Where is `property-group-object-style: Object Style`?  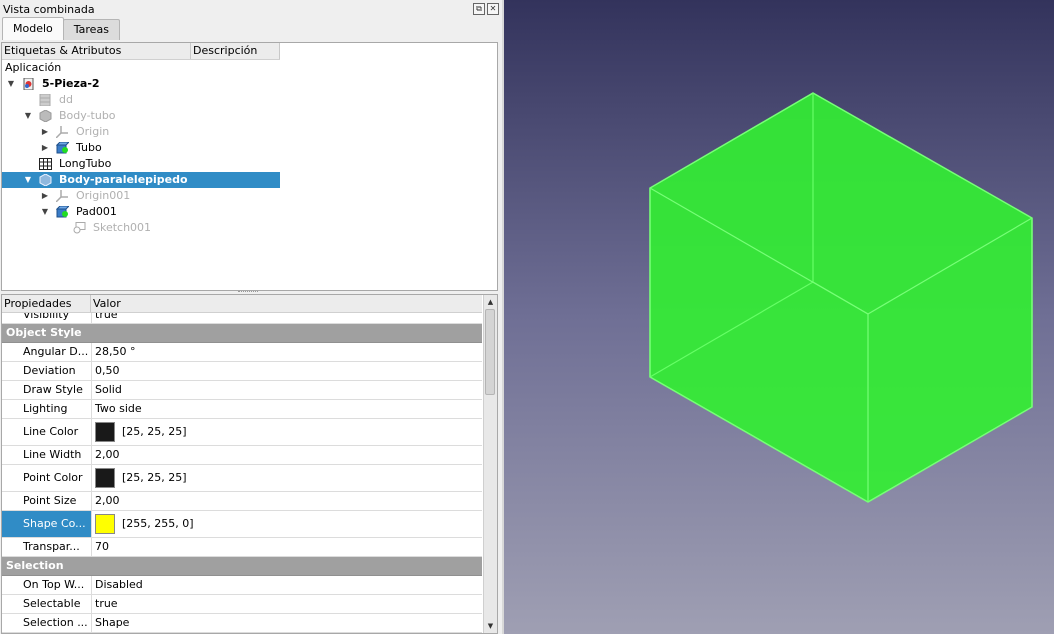
property-group-object-style: Object Style is located at coordinates (242, 333).